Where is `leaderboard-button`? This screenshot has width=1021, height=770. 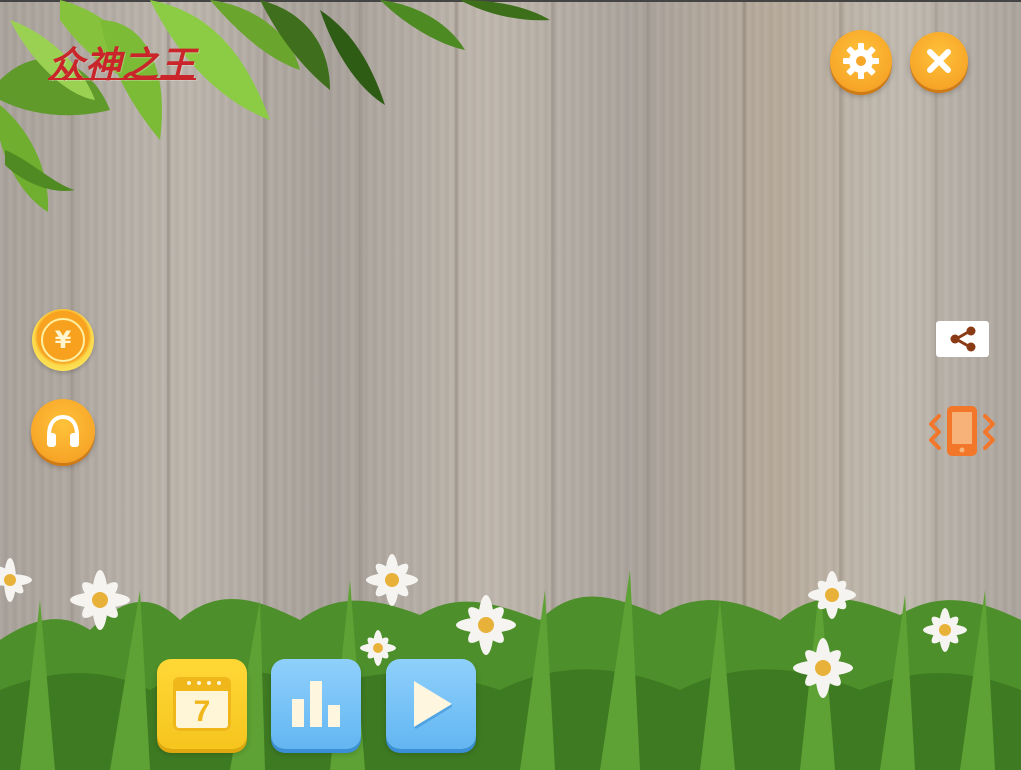 leaderboard-button is located at coordinates (316, 704).